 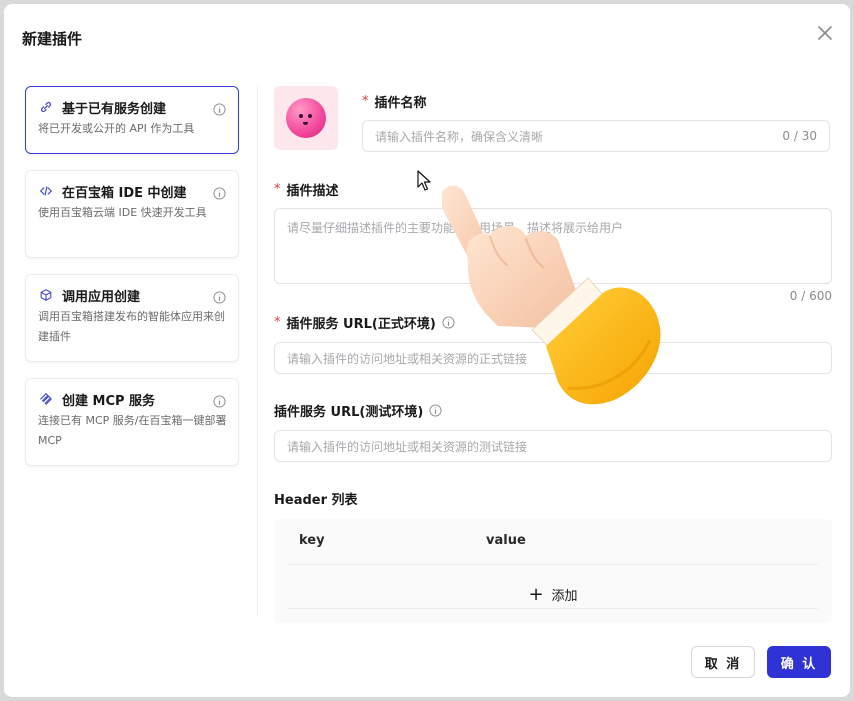 I want to click on card-desc: 连接已有 MCP 服务/在百宝箱一键部署 MCP, so click(x=132, y=430).